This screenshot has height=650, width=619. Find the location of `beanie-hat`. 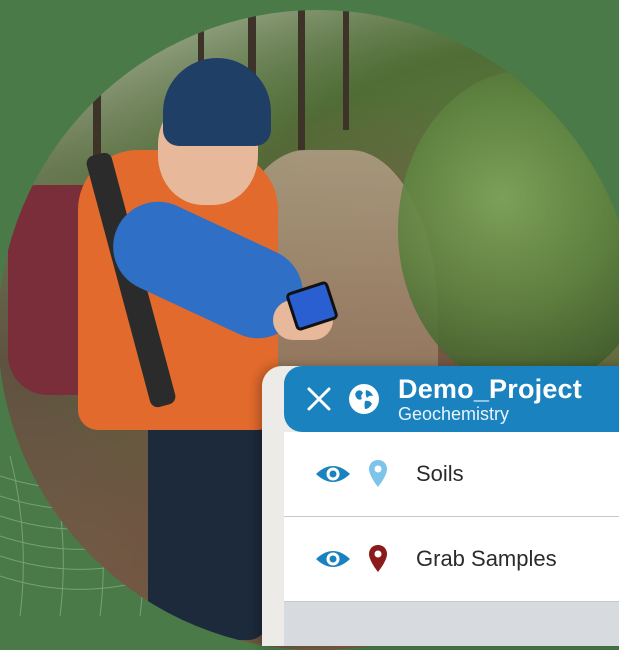

beanie-hat is located at coordinates (217, 102).